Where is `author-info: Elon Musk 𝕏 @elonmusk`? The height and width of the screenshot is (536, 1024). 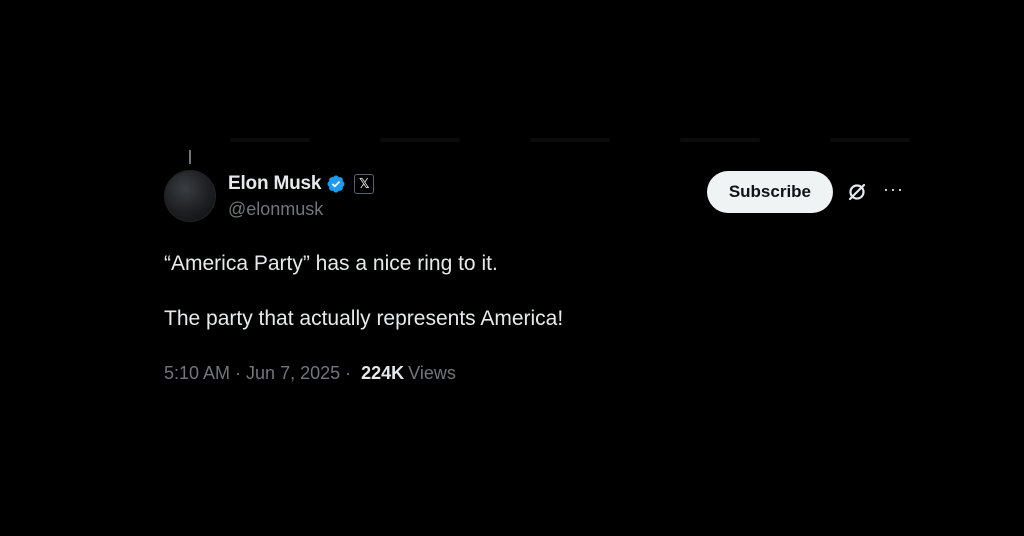 author-info: Elon Musk 𝕏 @elonmusk is located at coordinates (301, 195).